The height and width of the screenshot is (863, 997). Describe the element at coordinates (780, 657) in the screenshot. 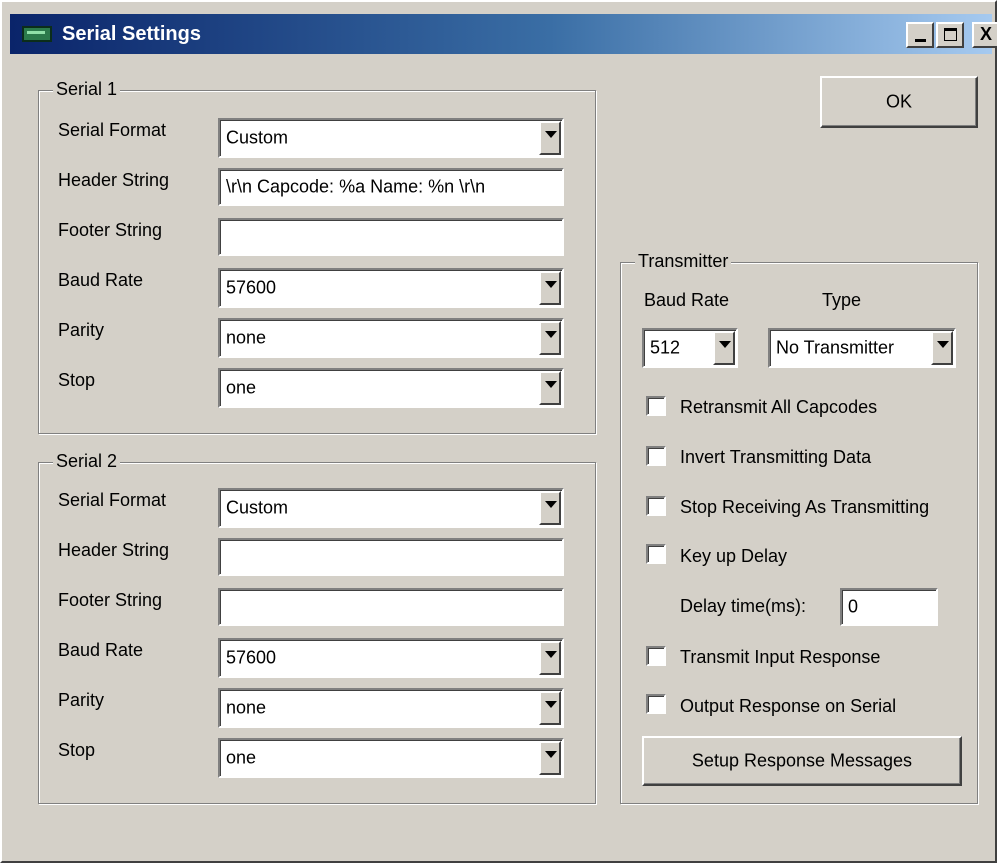

I see `transmit-input-response-label: Transmit Input Response` at that location.